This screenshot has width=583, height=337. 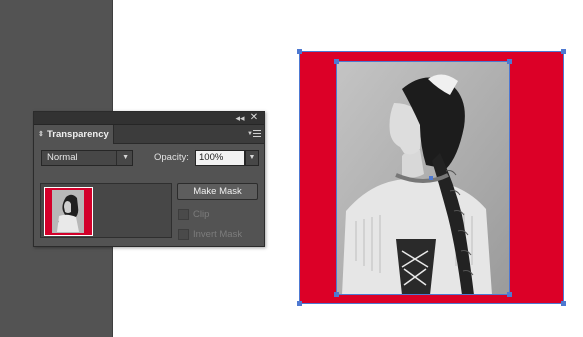 What do you see at coordinates (509, 294) in the screenshot?
I see `photo-handle-se` at bounding box center [509, 294].